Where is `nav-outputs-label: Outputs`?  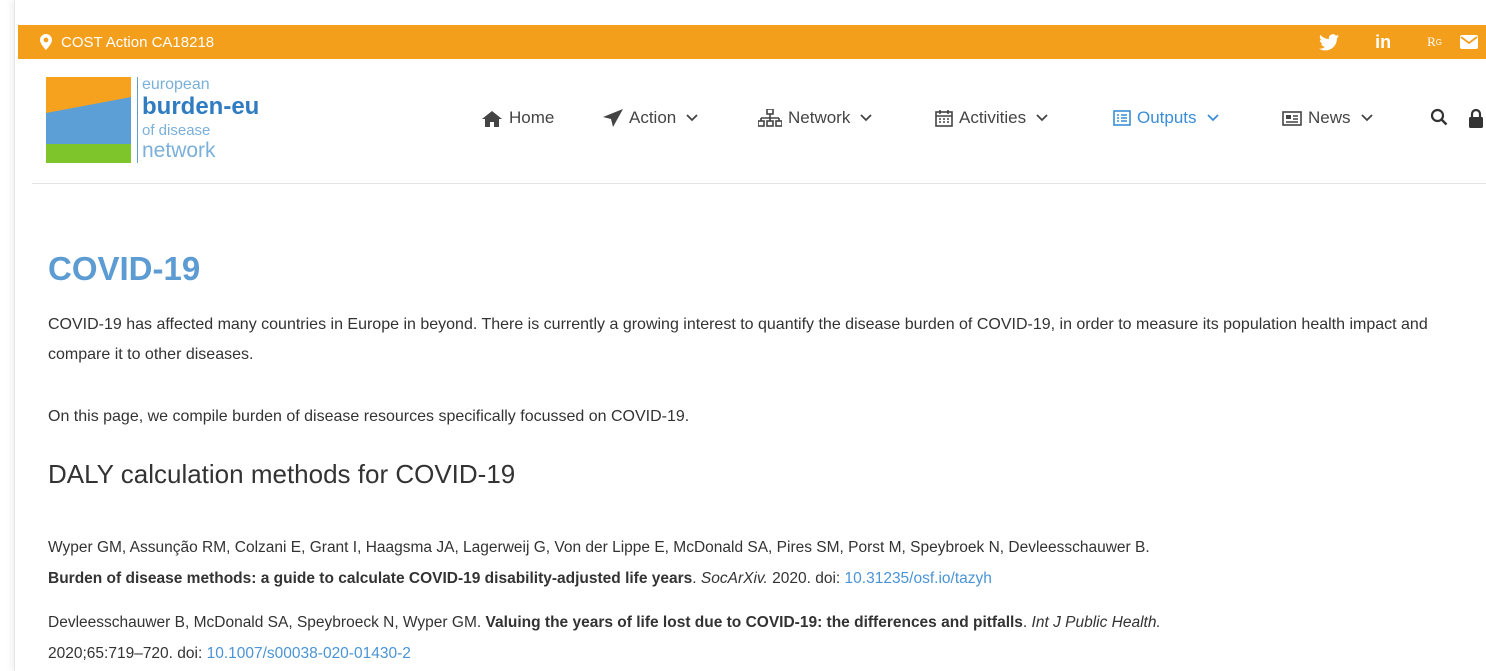 nav-outputs-label: Outputs is located at coordinates (1167, 117).